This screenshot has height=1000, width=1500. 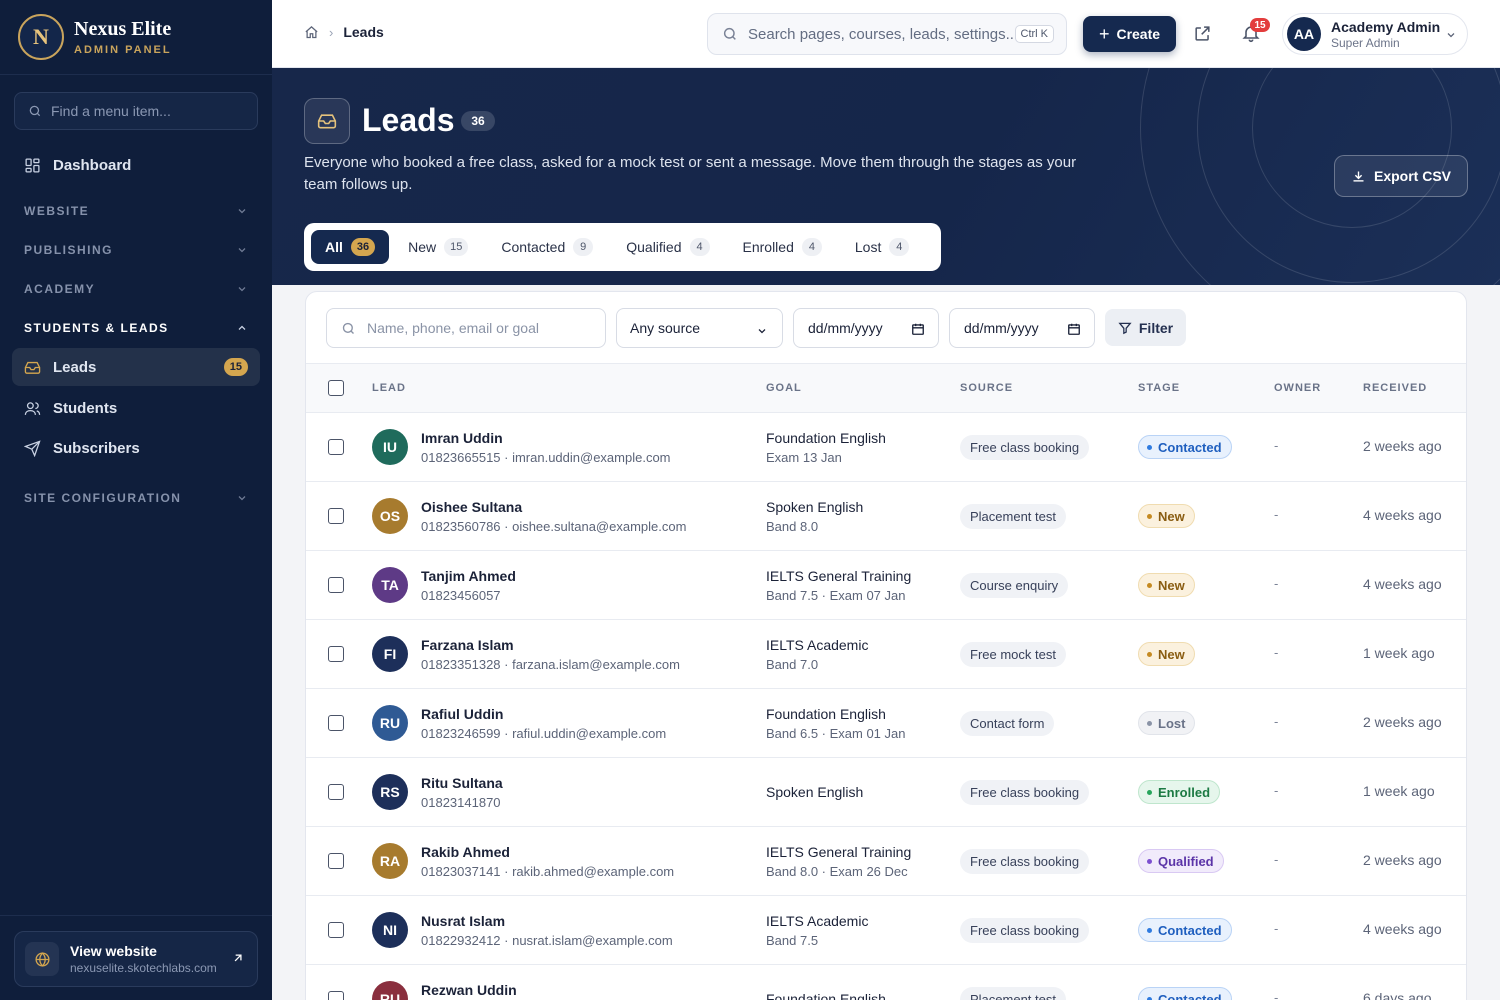 What do you see at coordinates (390, 447) in the screenshot?
I see `avatar: IU` at bounding box center [390, 447].